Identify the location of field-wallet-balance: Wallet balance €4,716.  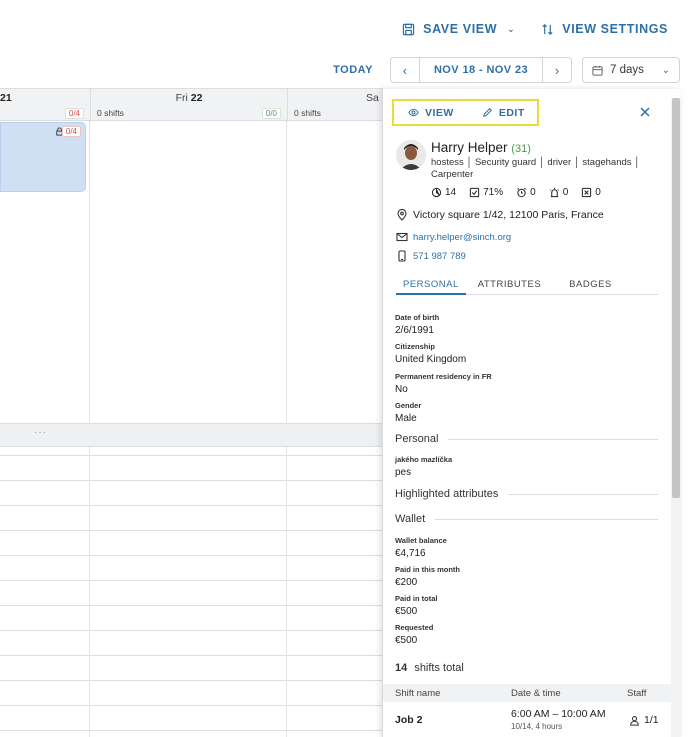
(421, 547).